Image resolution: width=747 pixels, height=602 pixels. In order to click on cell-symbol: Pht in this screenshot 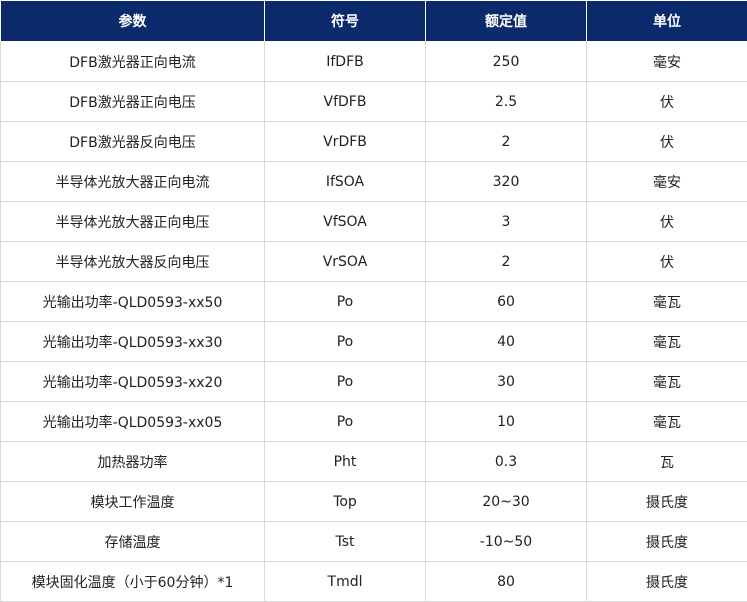, I will do `click(345, 461)`.